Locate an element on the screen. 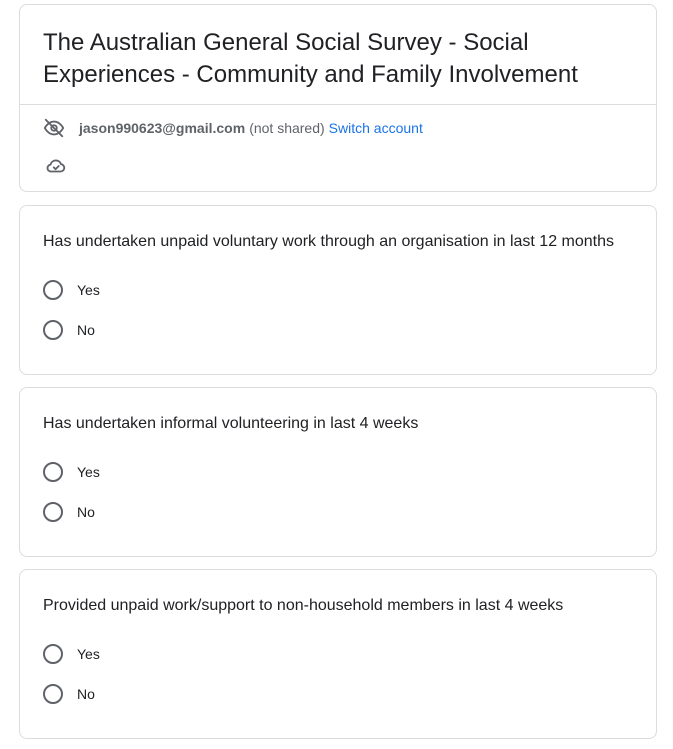 The width and height of the screenshot is (673, 749). not-shared-label: (not shared) is located at coordinates (287, 128).